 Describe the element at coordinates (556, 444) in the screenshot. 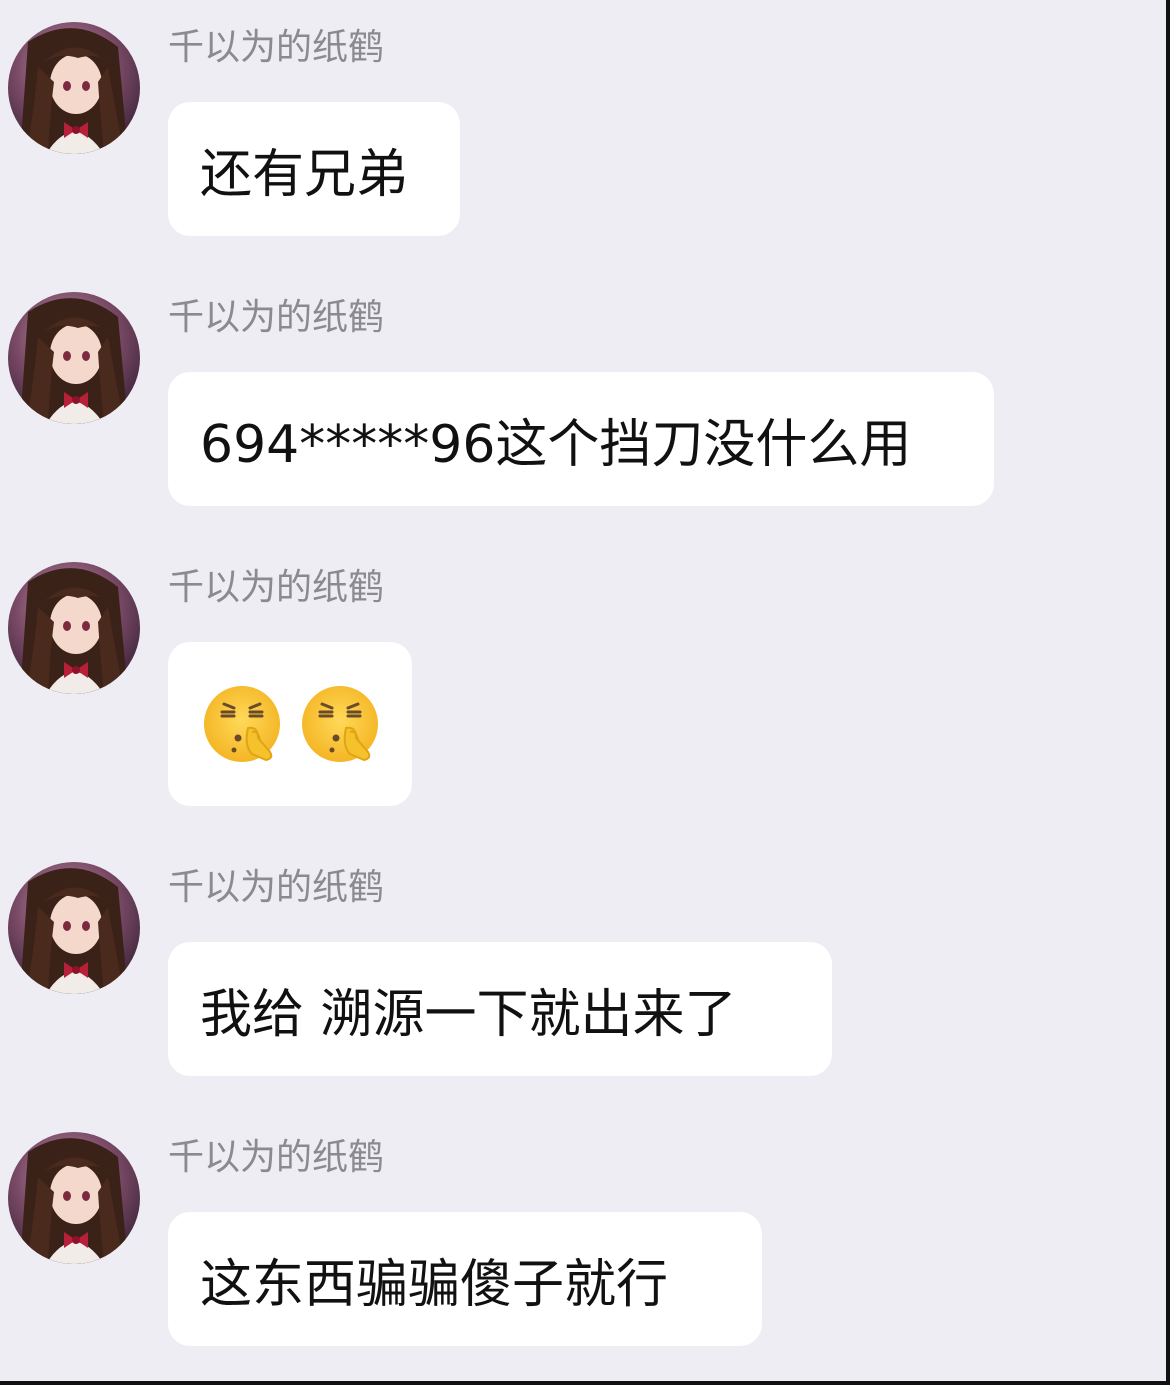

I see `message-text: 694*****96这个挡刀没什么用` at that location.